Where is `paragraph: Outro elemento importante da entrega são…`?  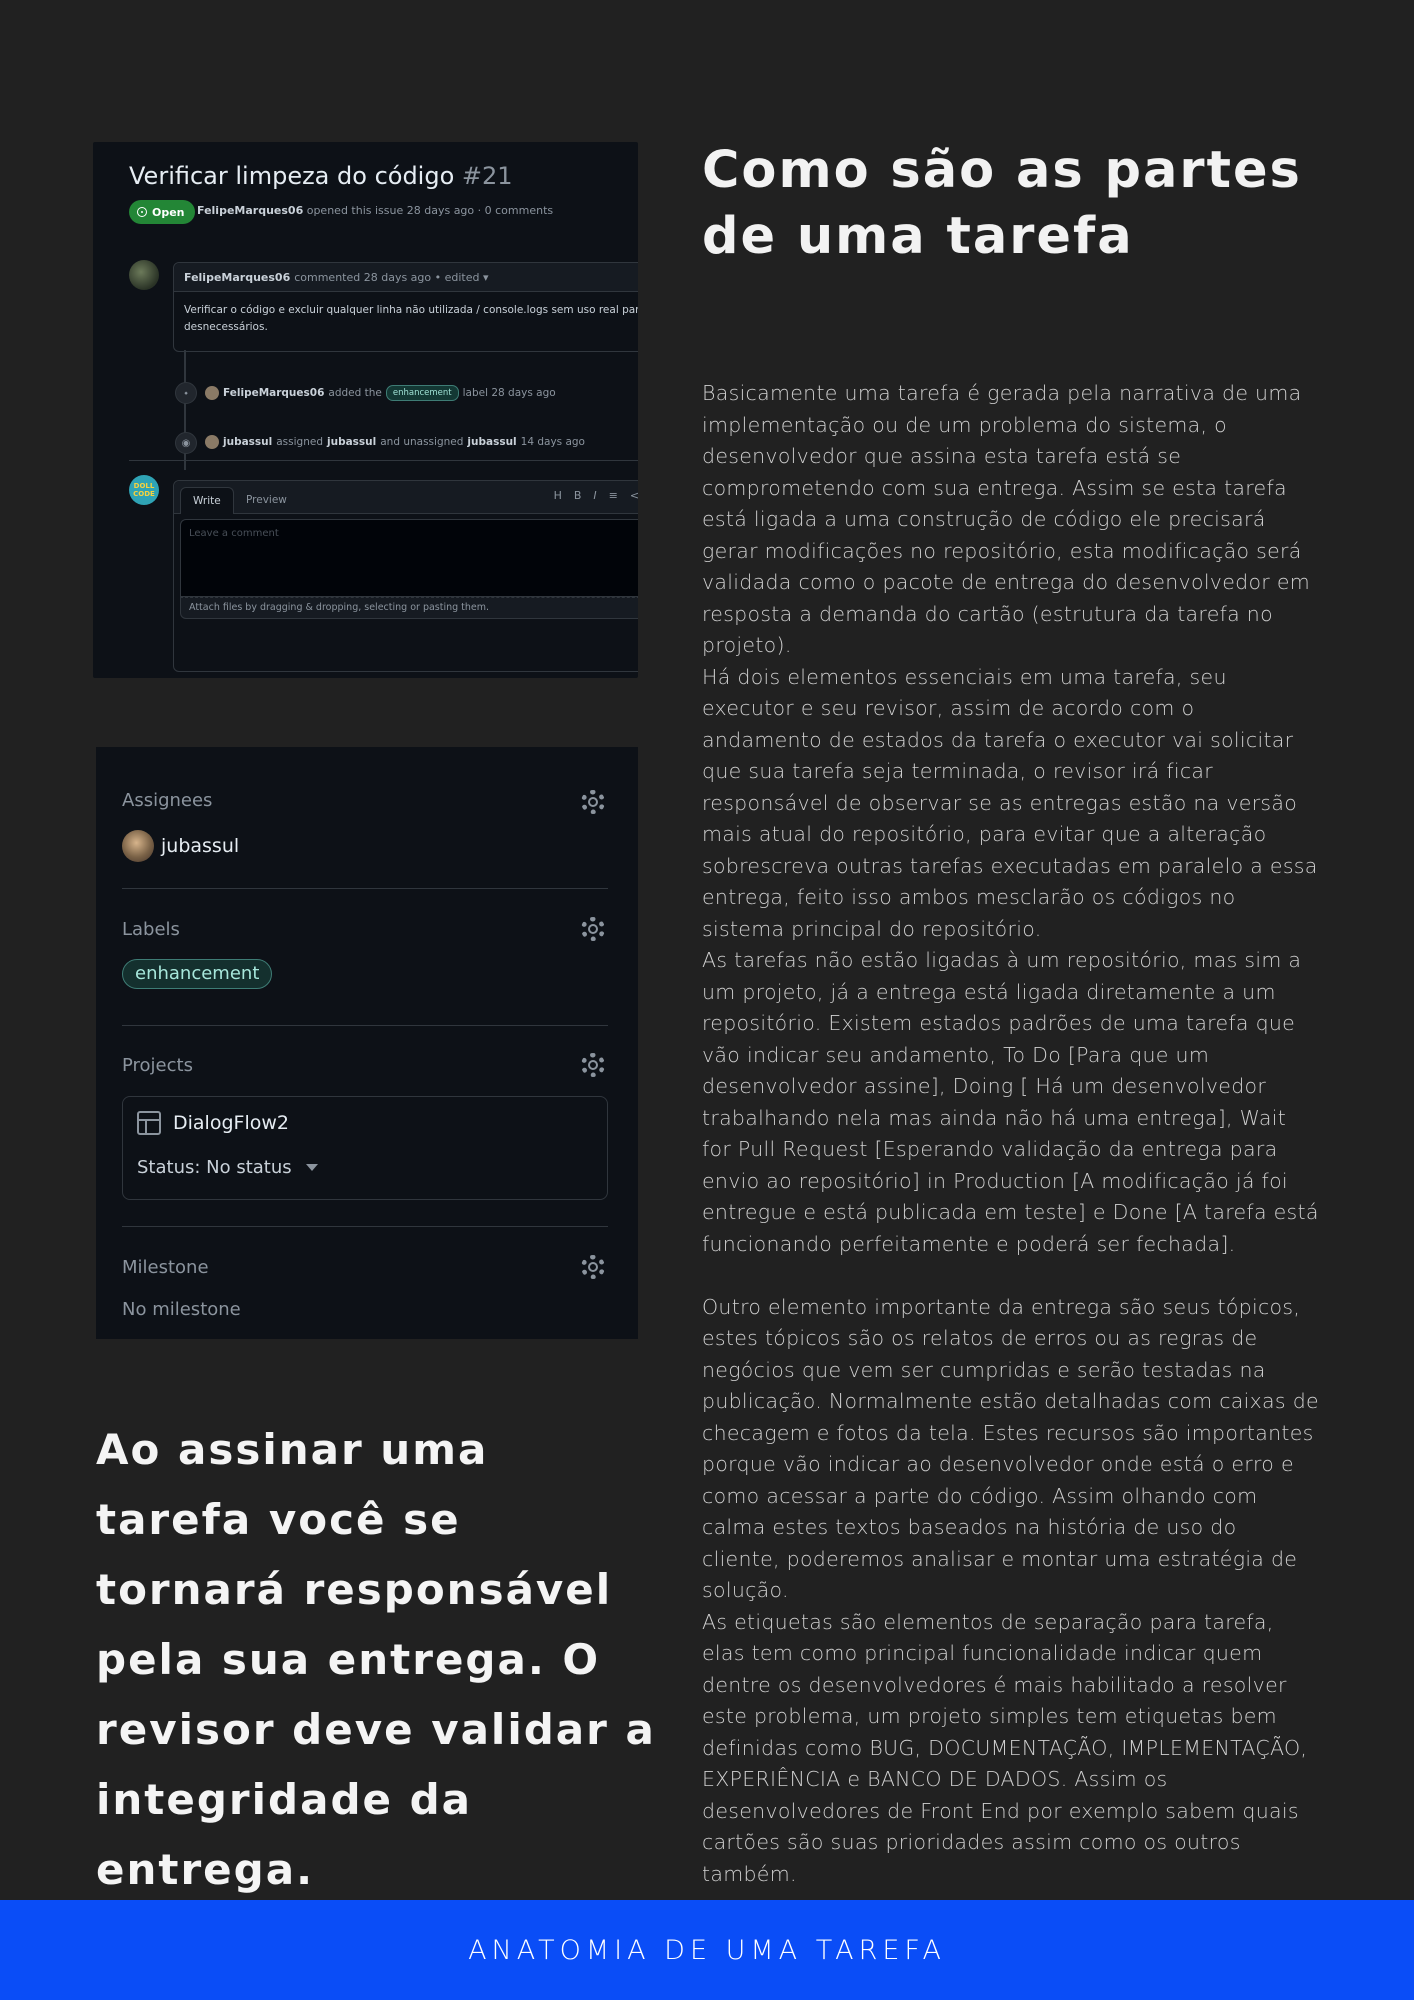
paragraph: Outro elemento importante da entrega são… is located at coordinates (1010, 1448).